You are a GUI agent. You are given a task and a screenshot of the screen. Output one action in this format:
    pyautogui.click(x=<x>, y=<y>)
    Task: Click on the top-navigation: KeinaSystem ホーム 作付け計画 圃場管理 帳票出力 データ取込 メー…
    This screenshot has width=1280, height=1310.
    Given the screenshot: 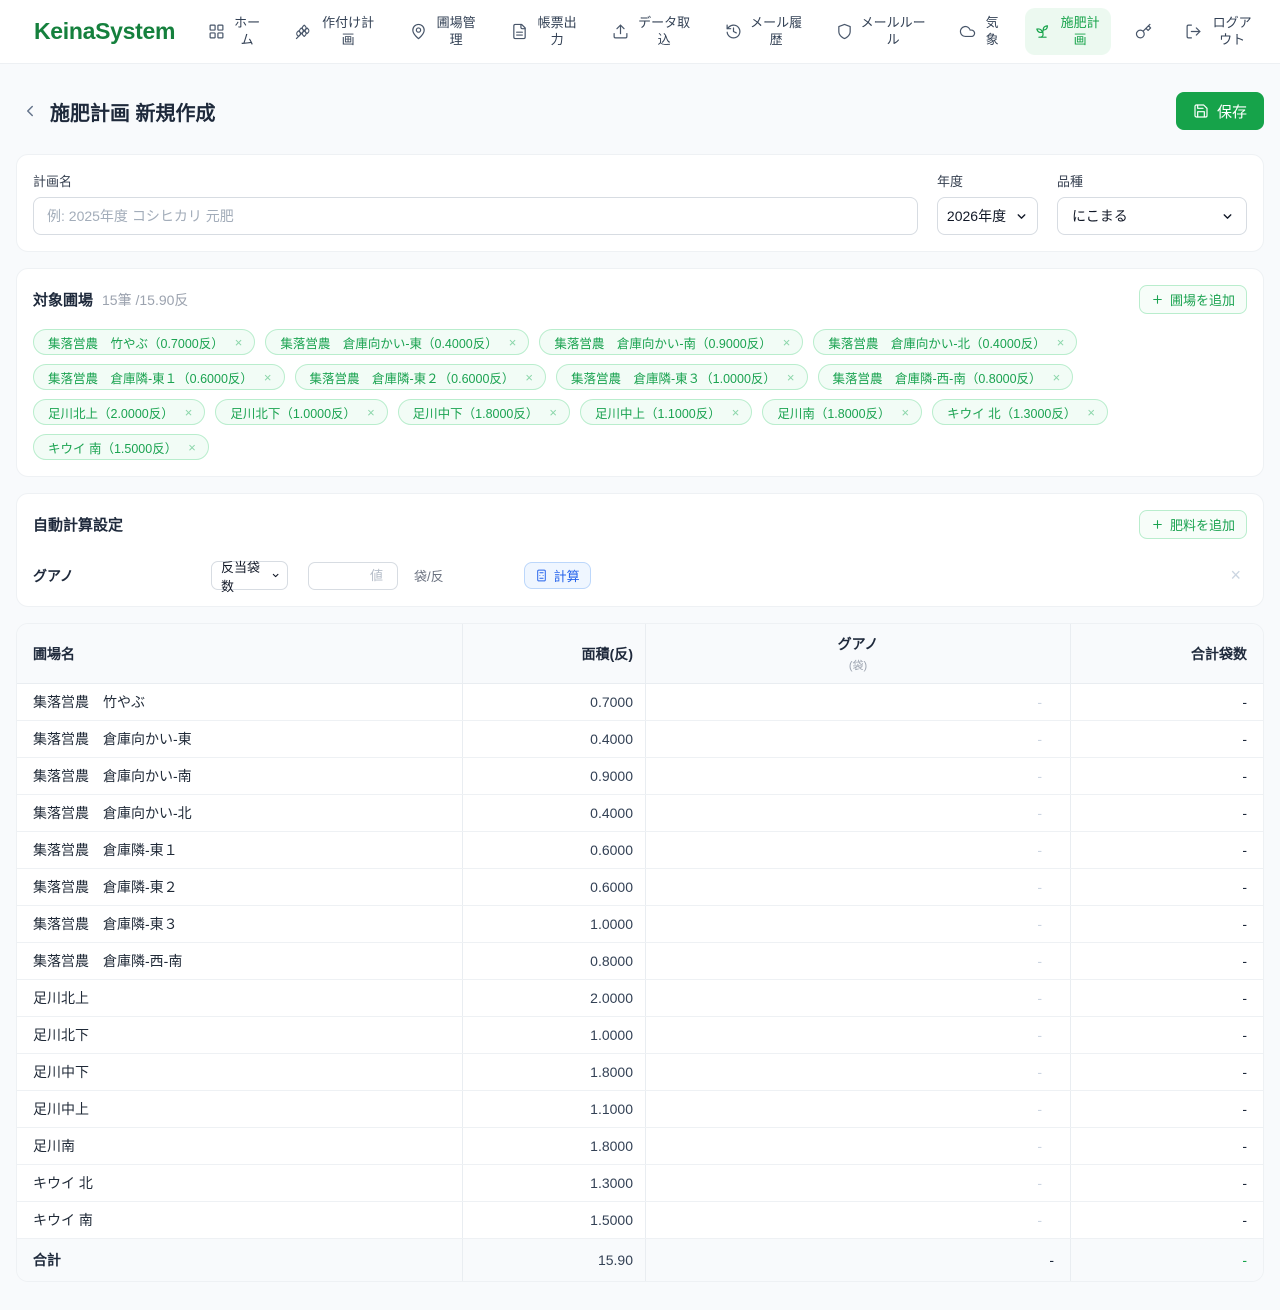 What is the action you would take?
    pyautogui.click(x=640, y=32)
    